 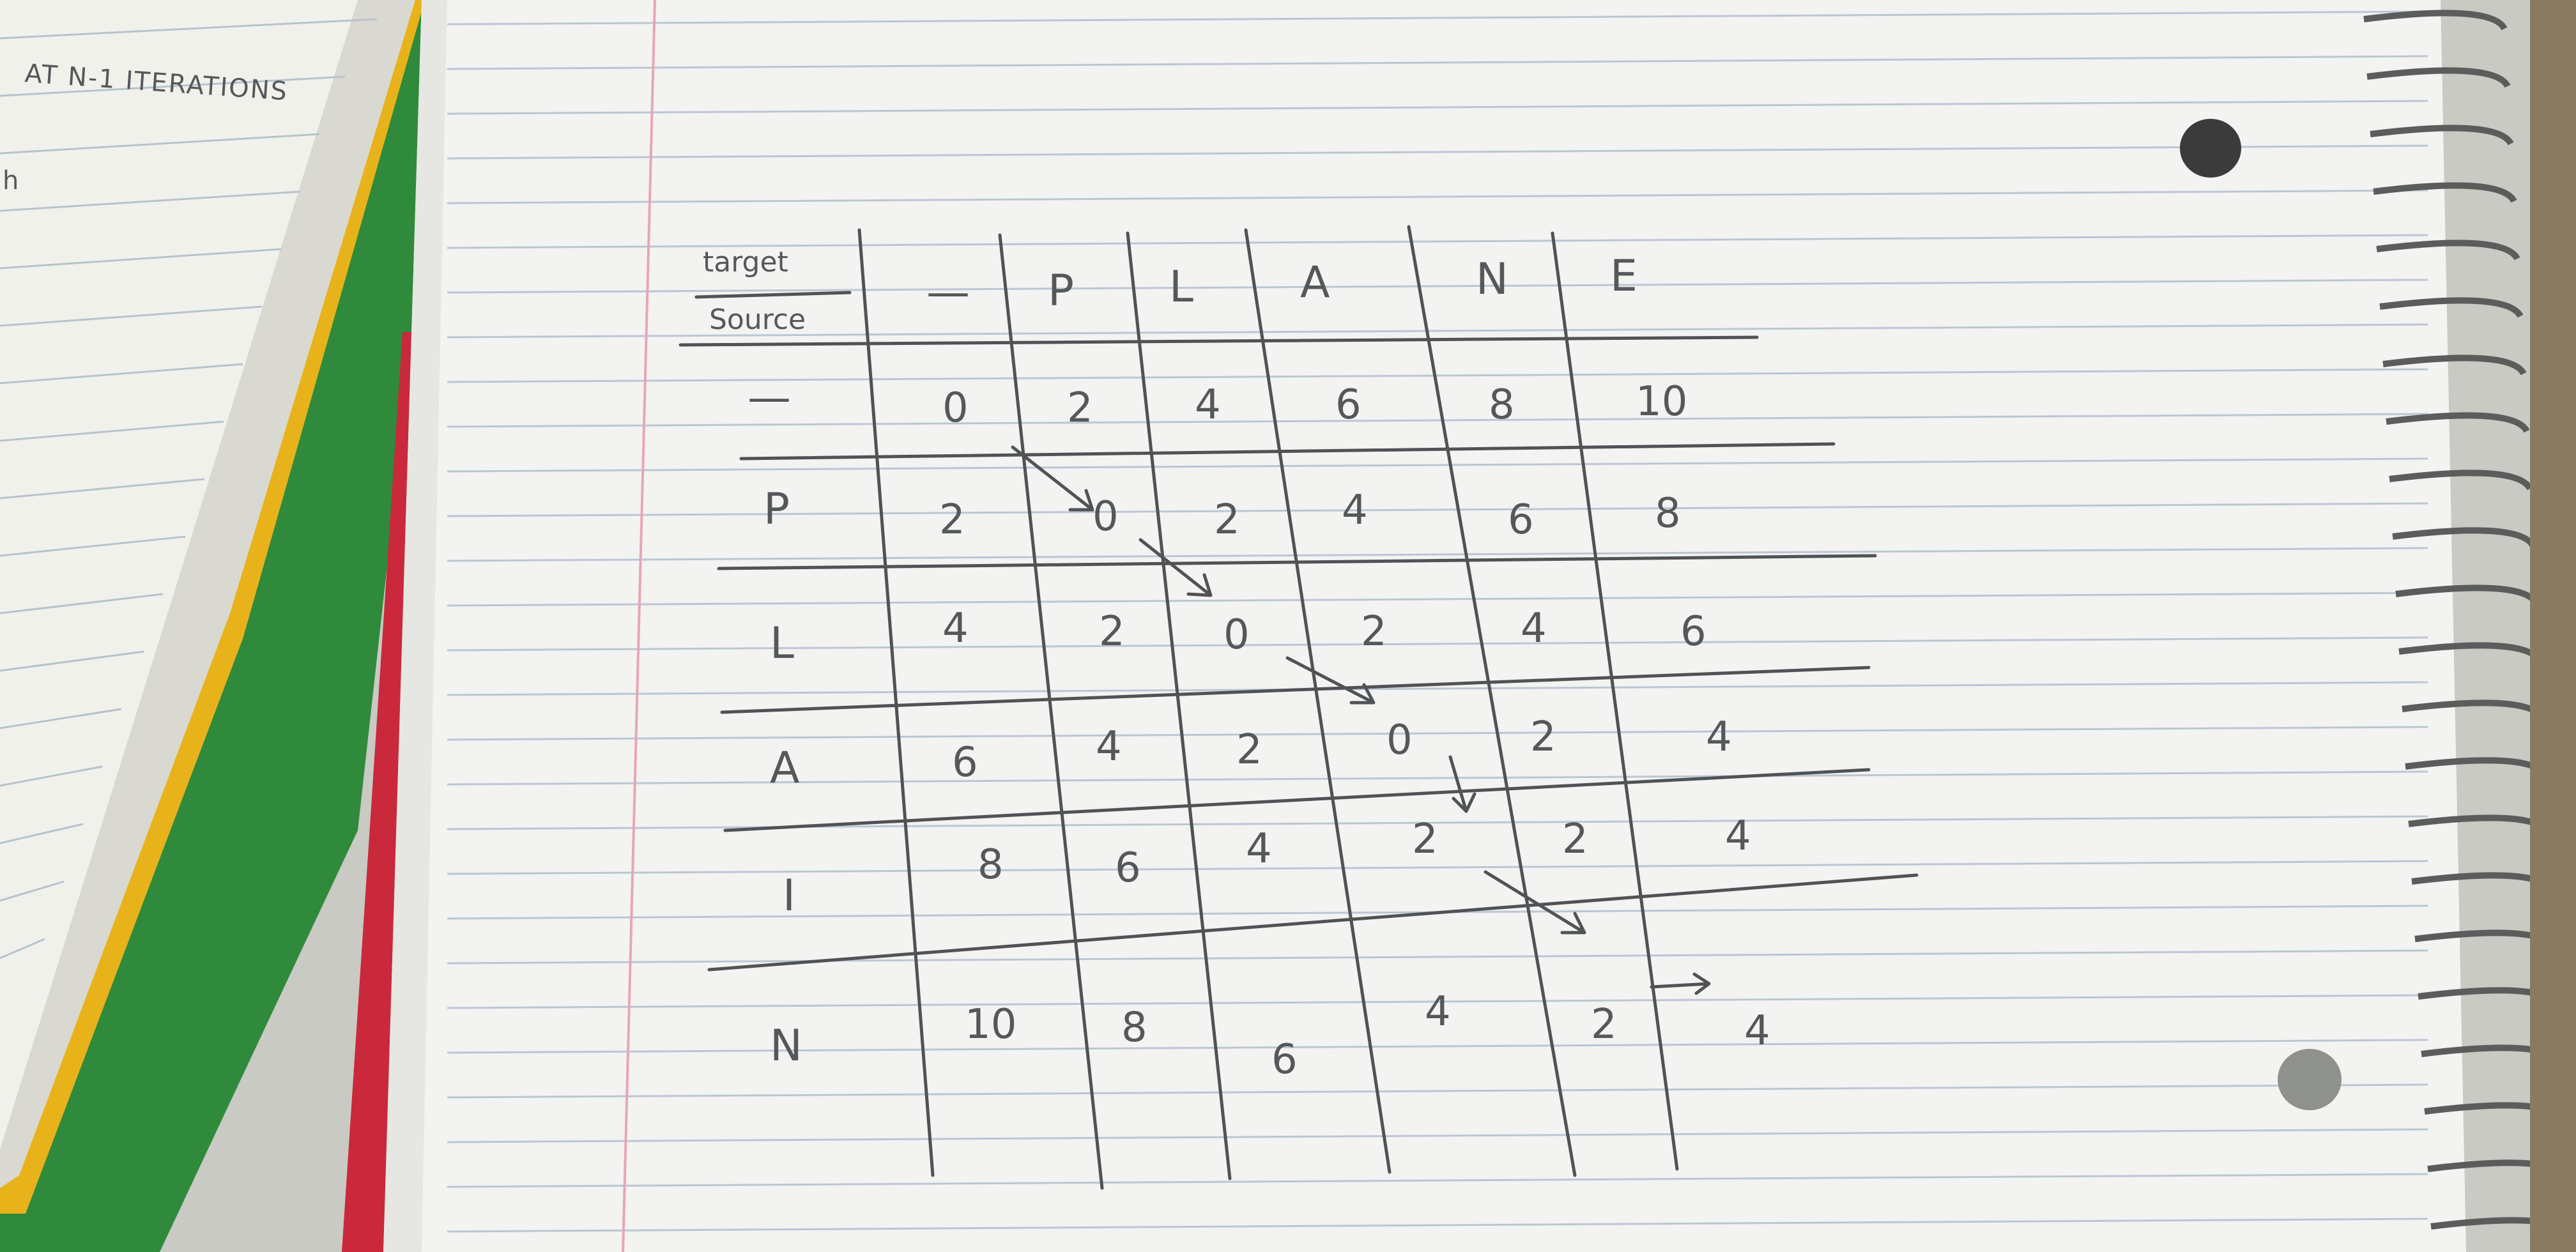 I want to click on cell-2-0: 4, so click(x=955, y=628).